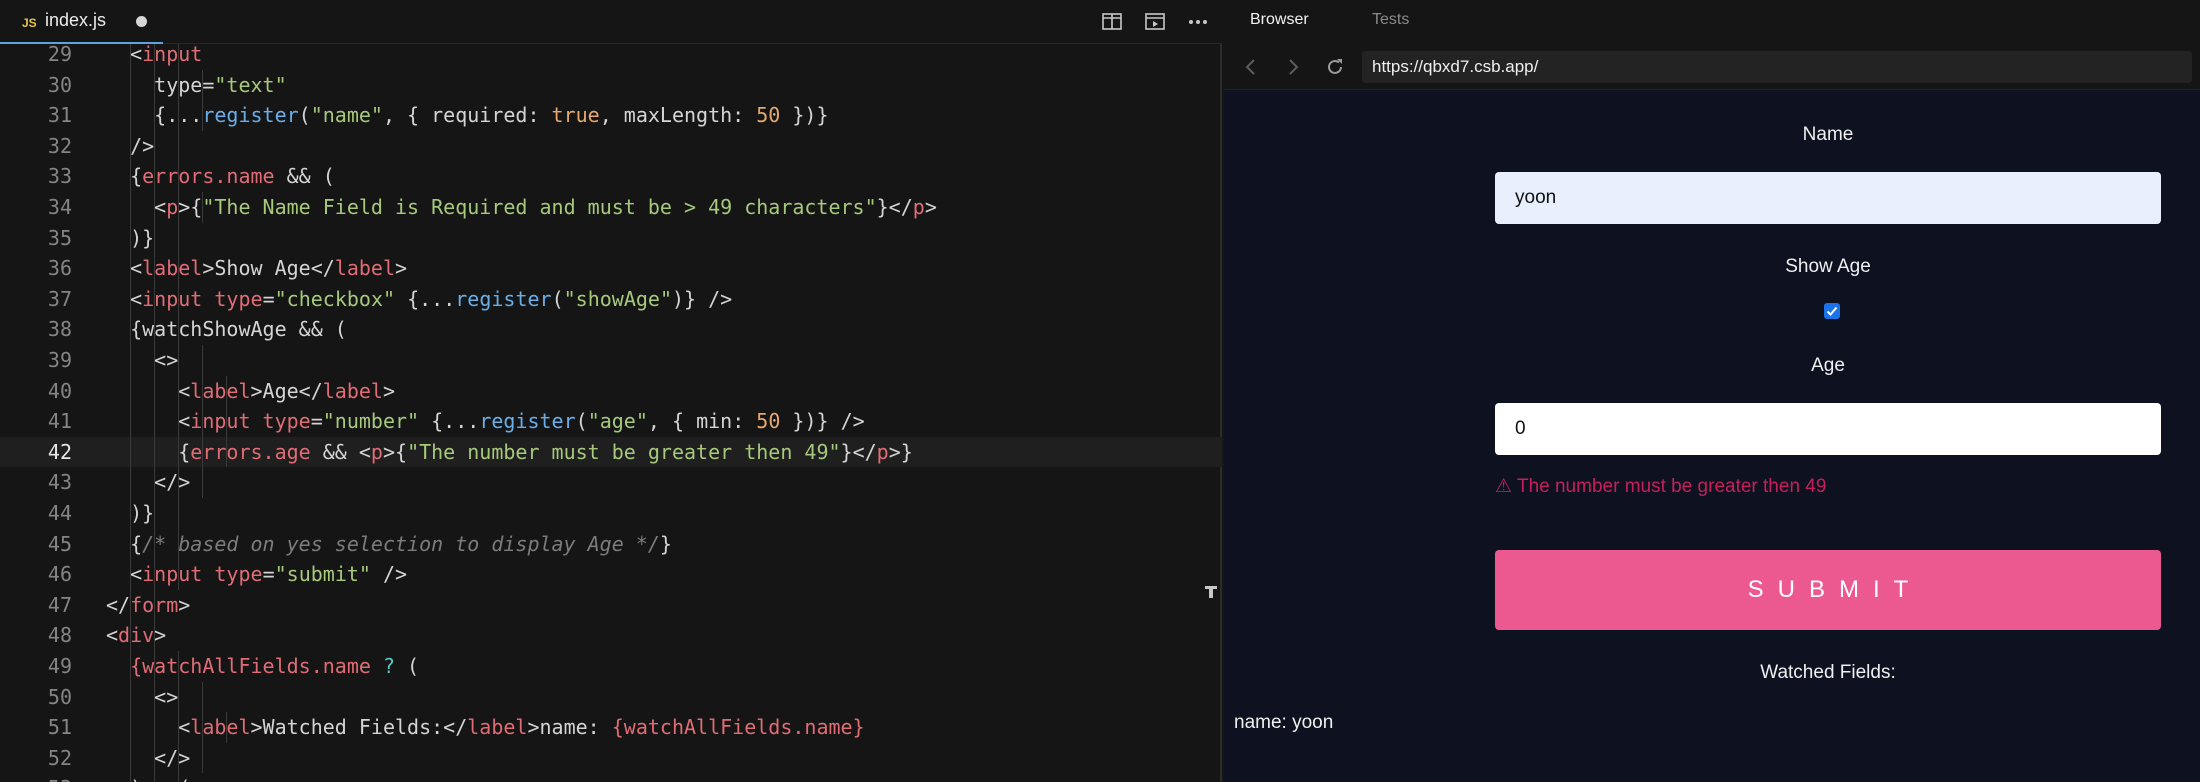  I want to click on code-token: errors.age, so click(250, 451).